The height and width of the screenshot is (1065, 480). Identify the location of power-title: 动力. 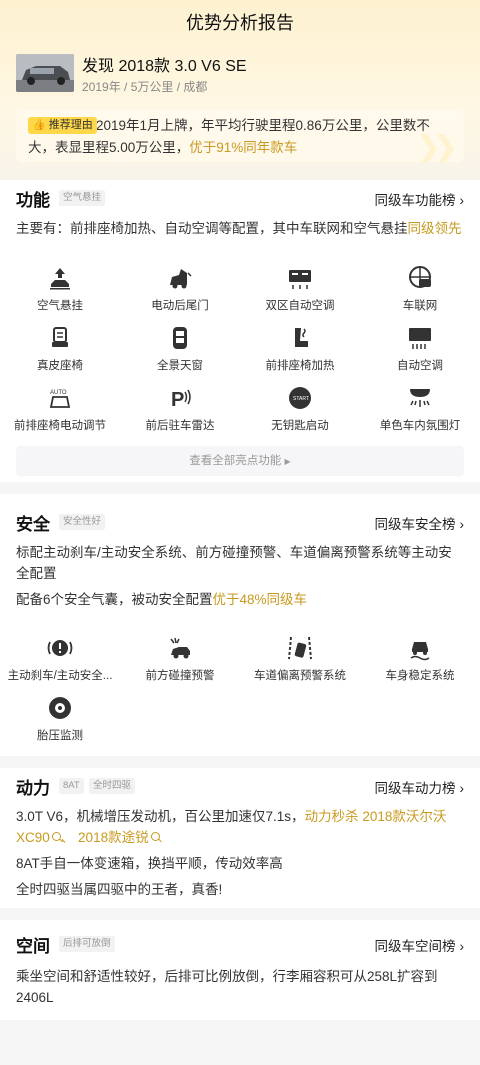
(33, 788).